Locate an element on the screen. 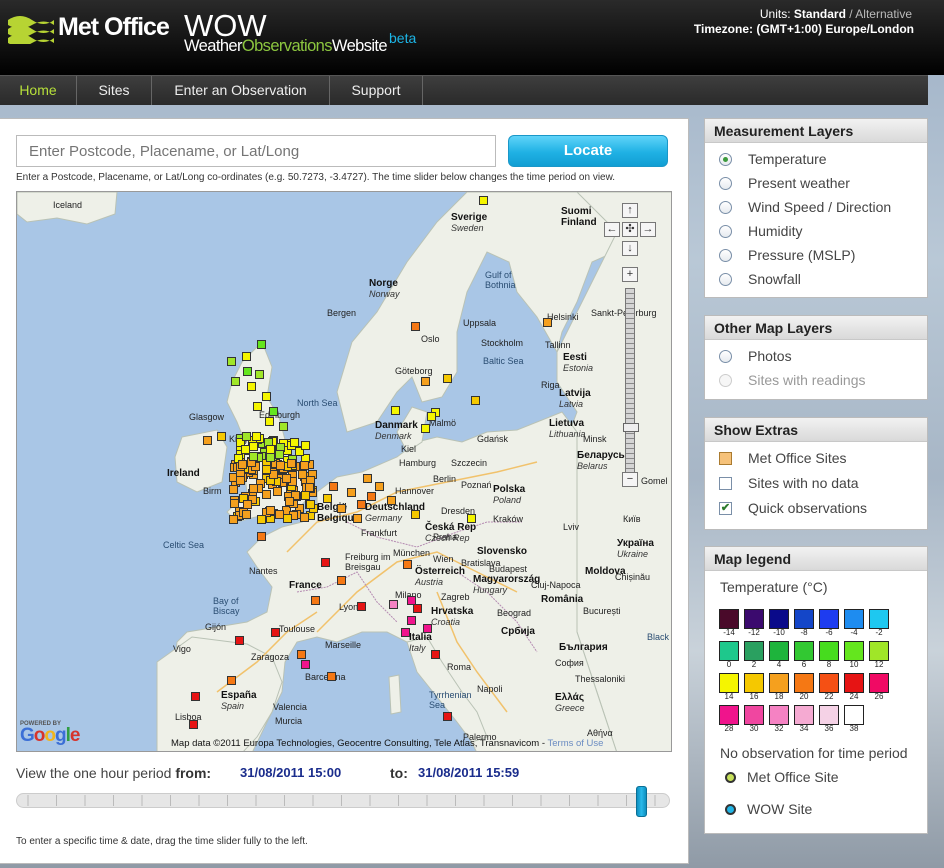 The image size is (944, 868). extra-quick-observations: ✔ Quick observations is located at coordinates (816, 508).